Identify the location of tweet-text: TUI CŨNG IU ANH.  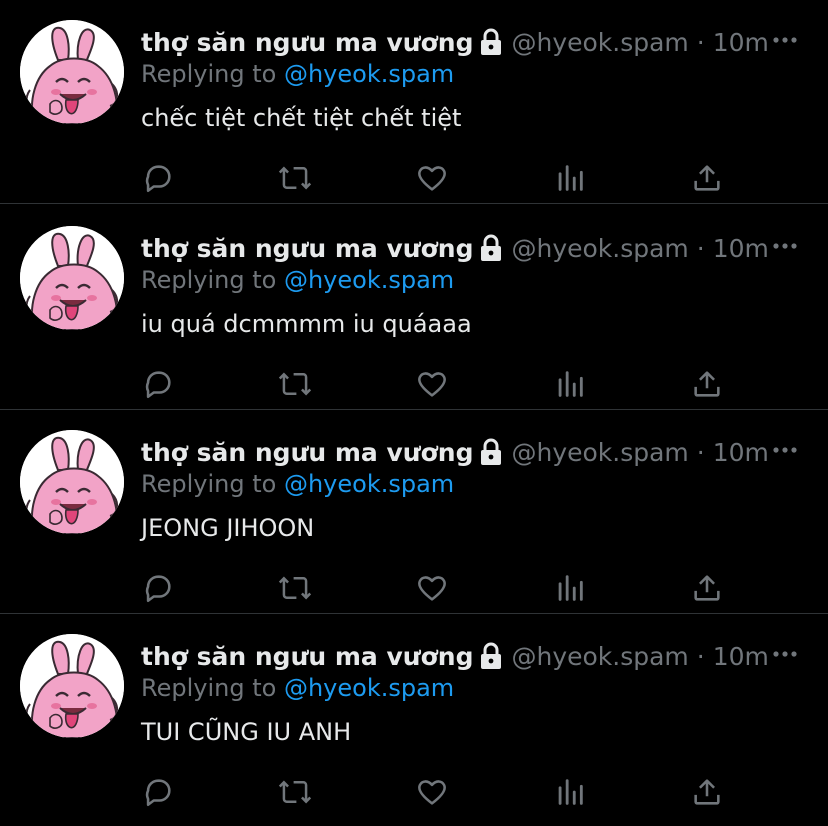
(246, 732).